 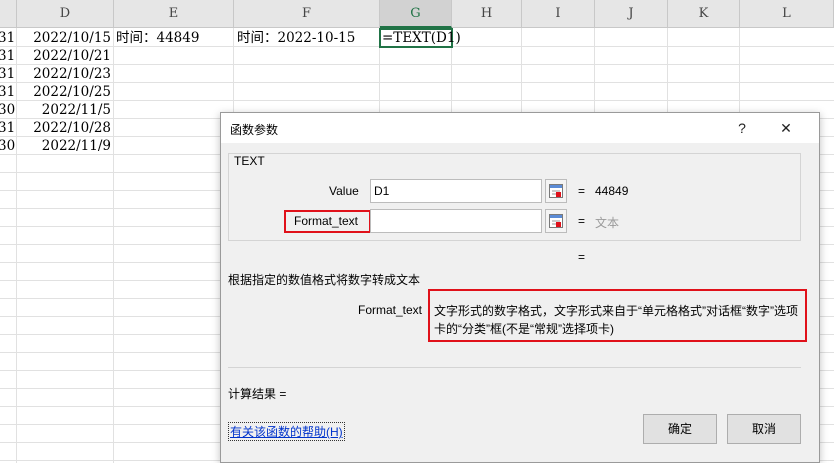 I want to click on column-header-i: I, so click(x=558, y=14).